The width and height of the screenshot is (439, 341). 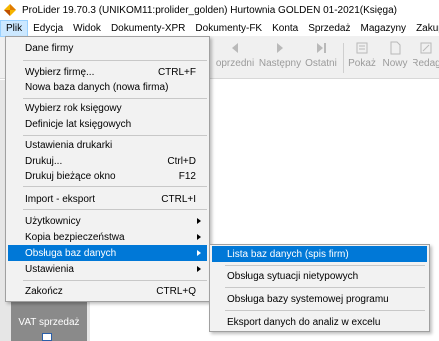 What do you see at coordinates (181, 161) in the screenshot?
I see `menu-item-shortcut: Ctrl+D` at bounding box center [181, 161].